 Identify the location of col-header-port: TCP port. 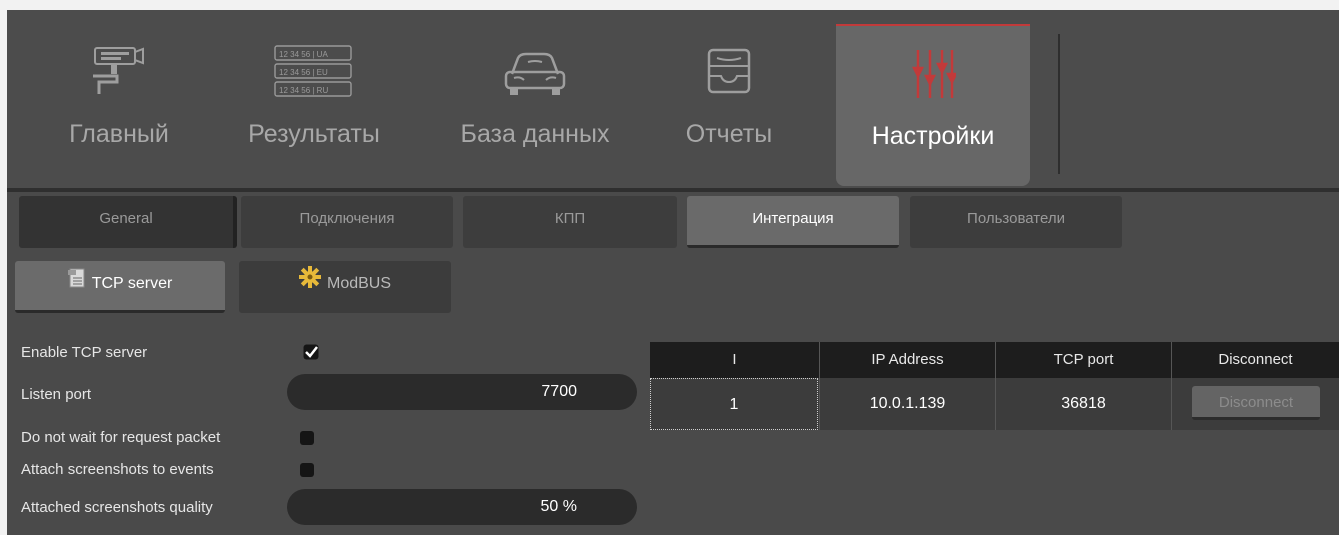
(1083, 360).